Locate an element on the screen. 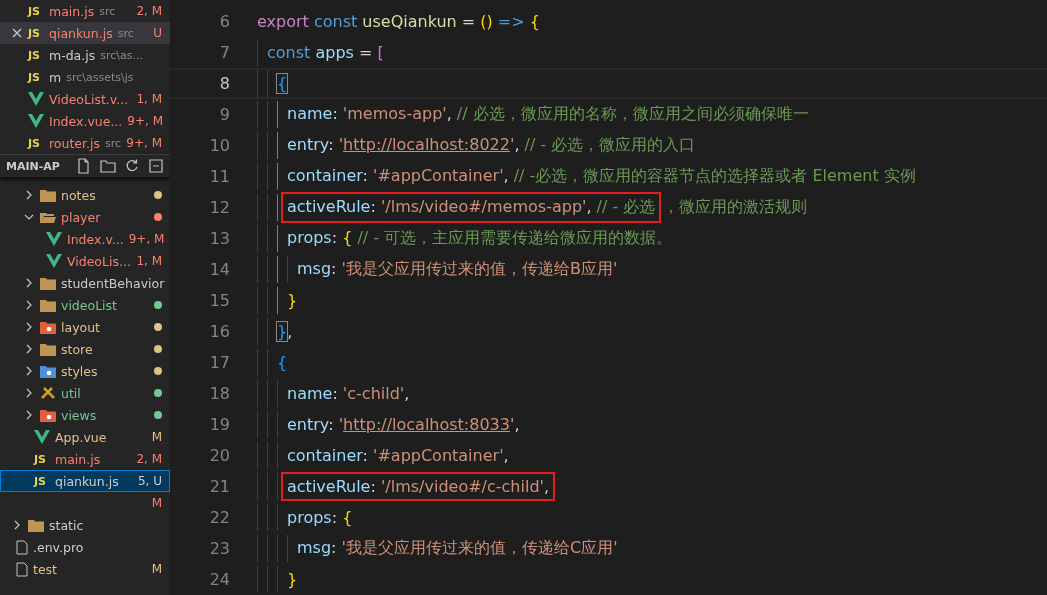  explorer-title: MAIN-AP is located at coordinates (33, 166).